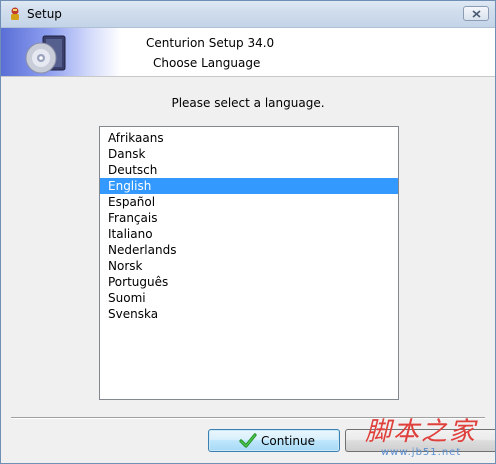 The height and width of the screenshot is (464, 496). What do you see at coordinates (15, 14) in the screenshot?
I see `setup-knight-icon` at bounding box center [15, 14].